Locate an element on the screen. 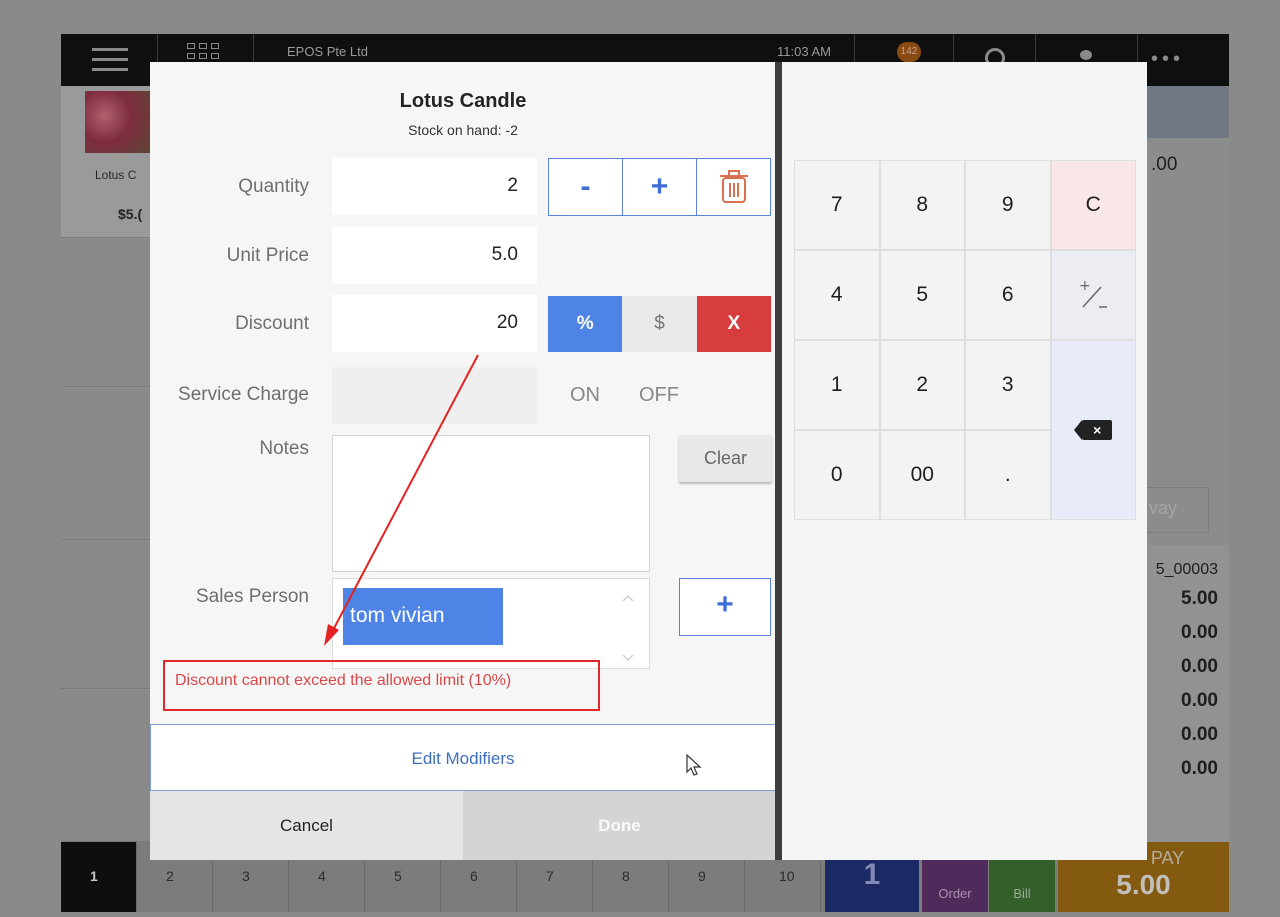  order-total: .00 is located at coordinates (1164, 164).